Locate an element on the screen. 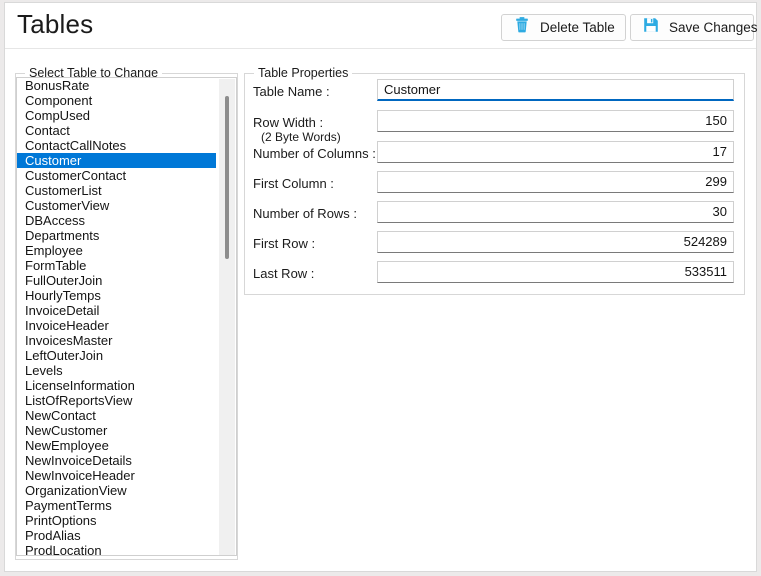 The height and width of the screenshot is (576, 761). list-item: Departments is located at coordinates (116, 235).